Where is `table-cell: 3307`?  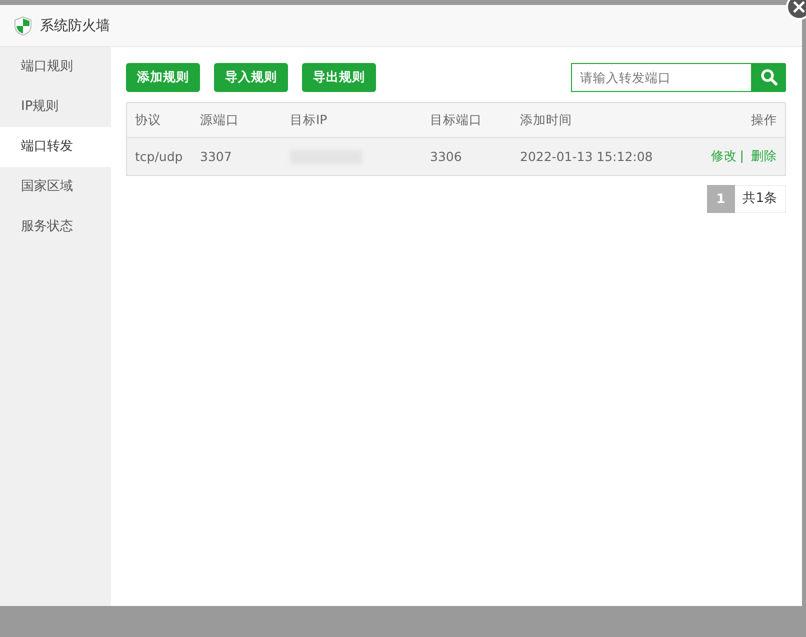
table-cell: 3307 is located at coordinates (216, 156).